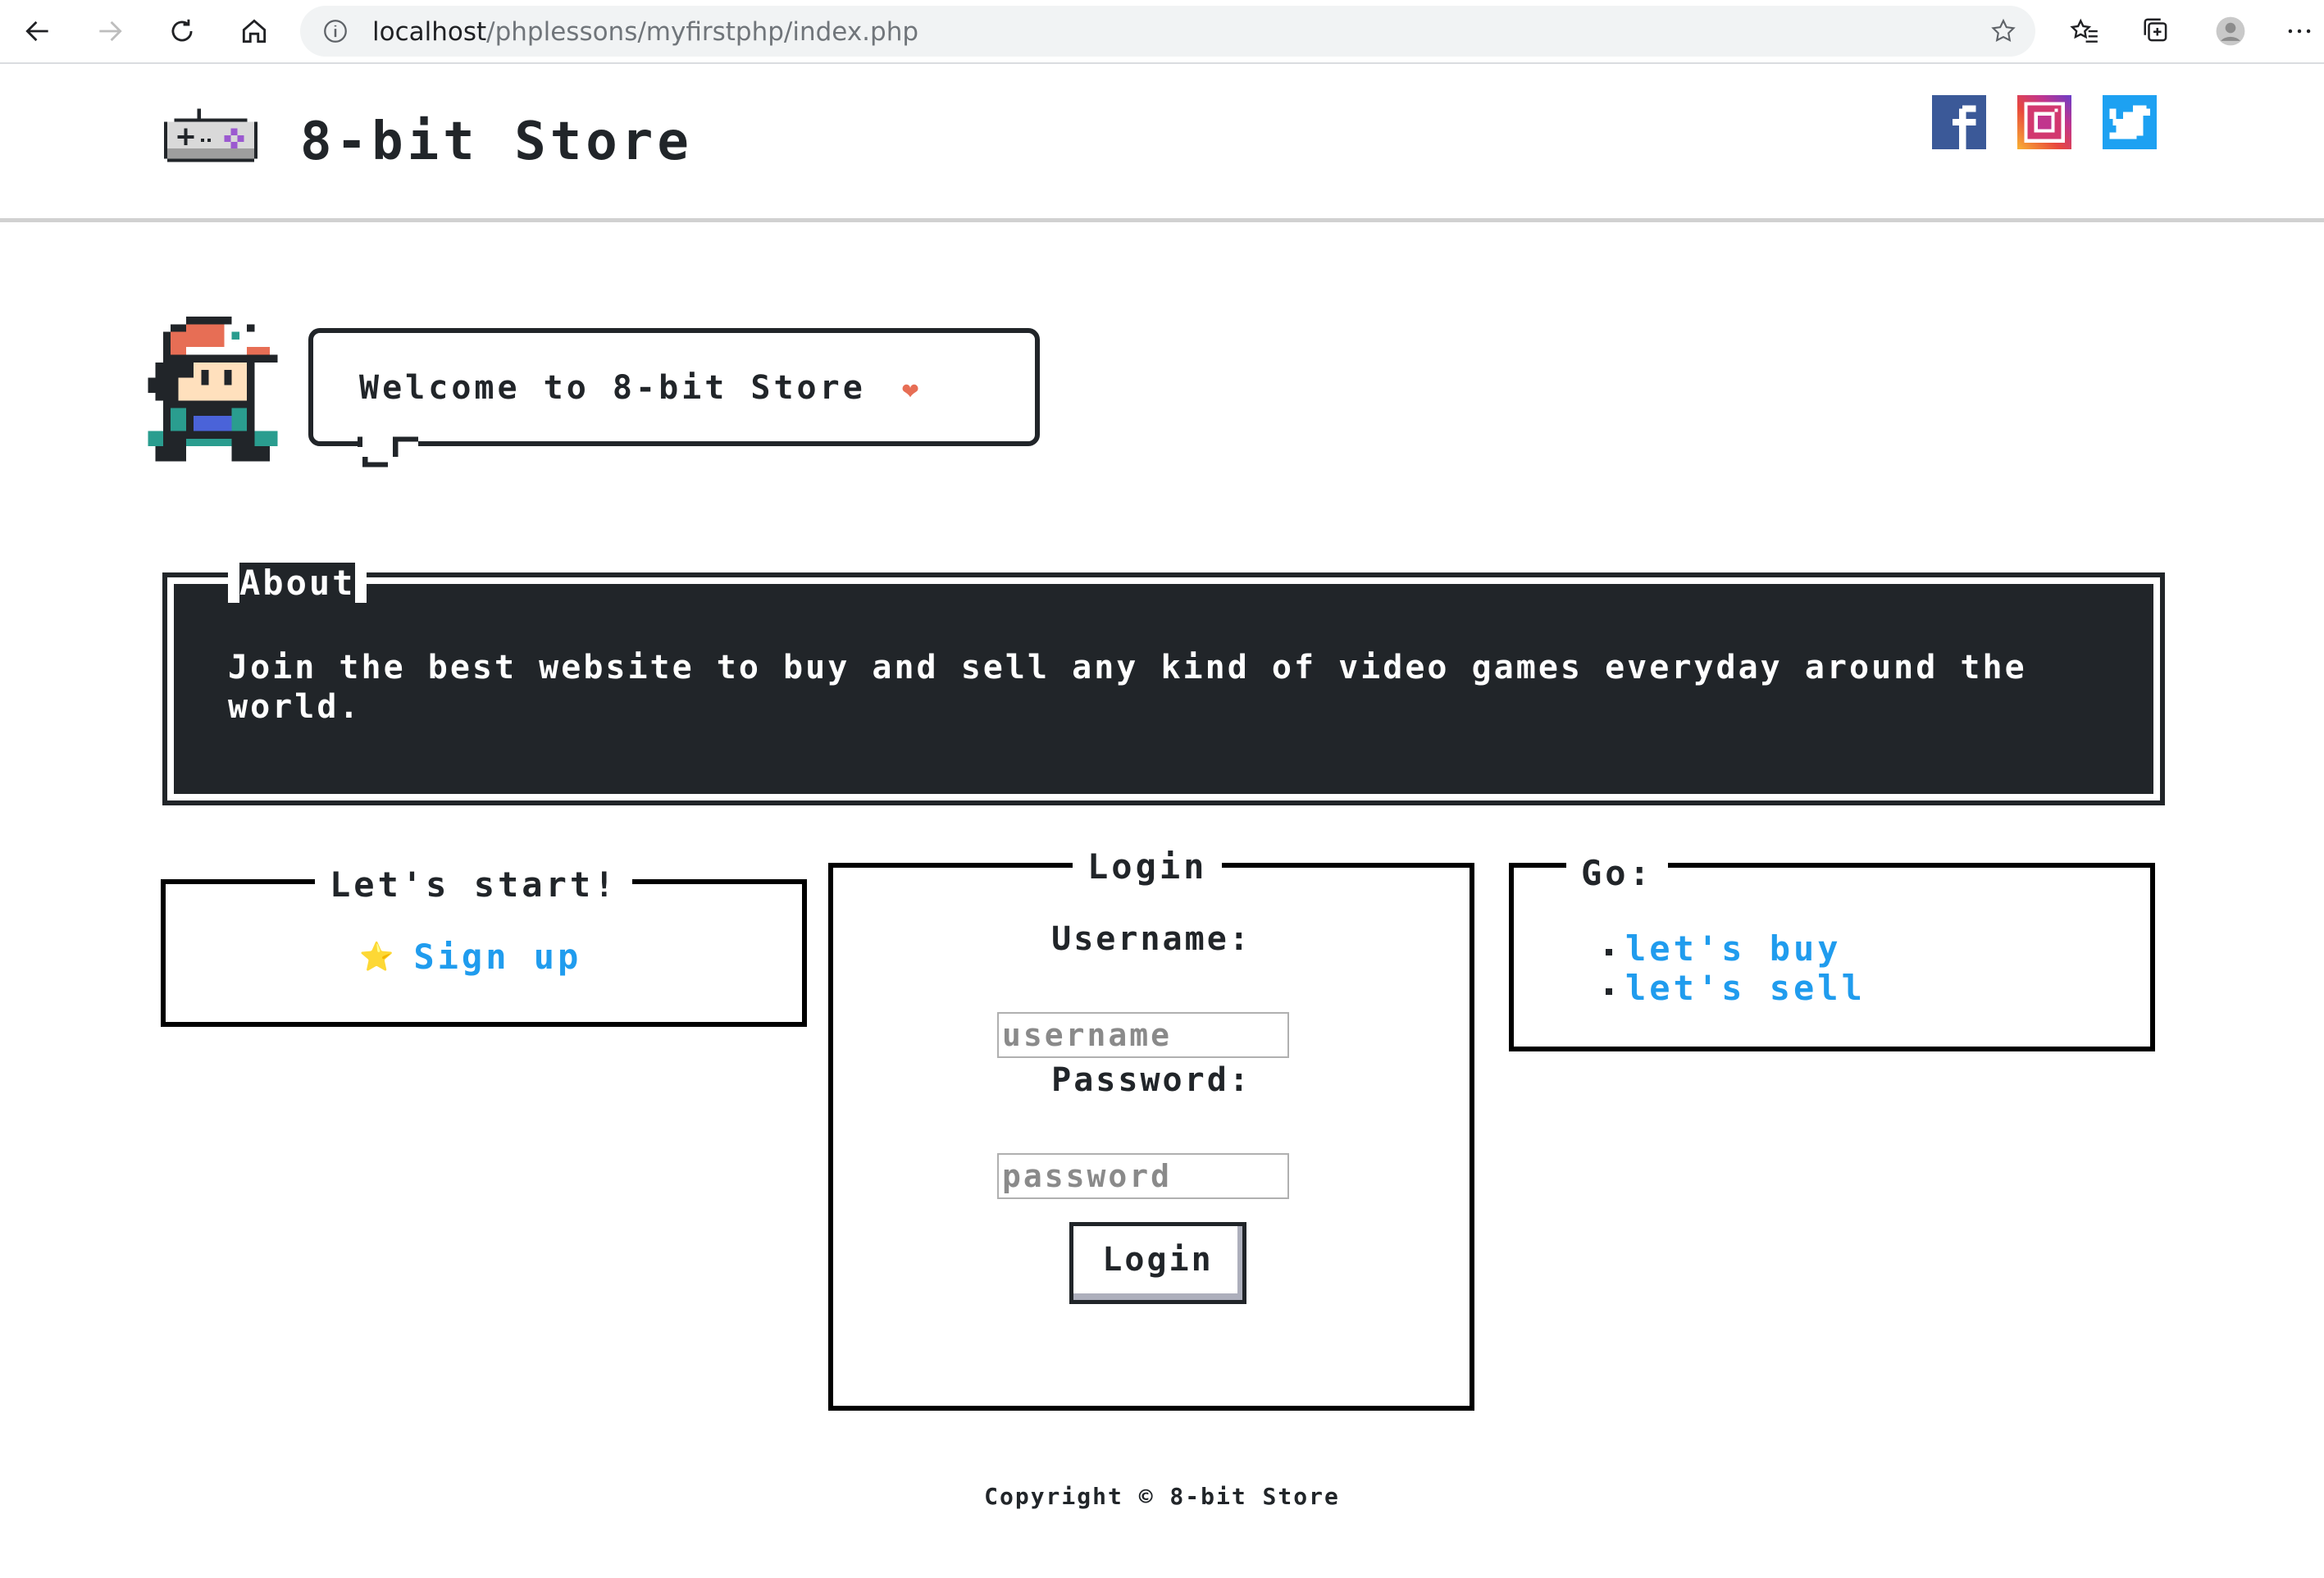 The image size is (2324, 1578). I want to click on brand: 8-bit Store, so click(427, 142).